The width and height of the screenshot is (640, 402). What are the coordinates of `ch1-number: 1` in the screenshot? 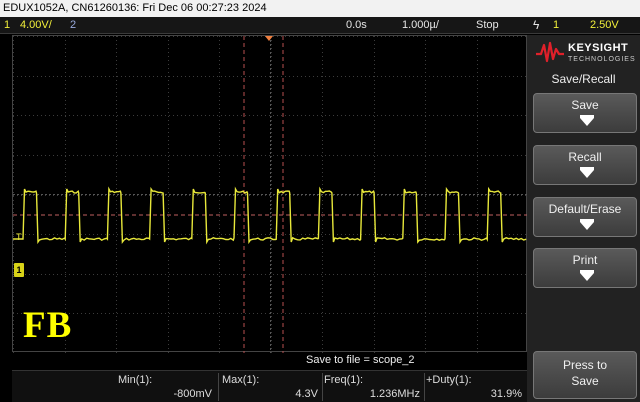 It's located at (7, 25).